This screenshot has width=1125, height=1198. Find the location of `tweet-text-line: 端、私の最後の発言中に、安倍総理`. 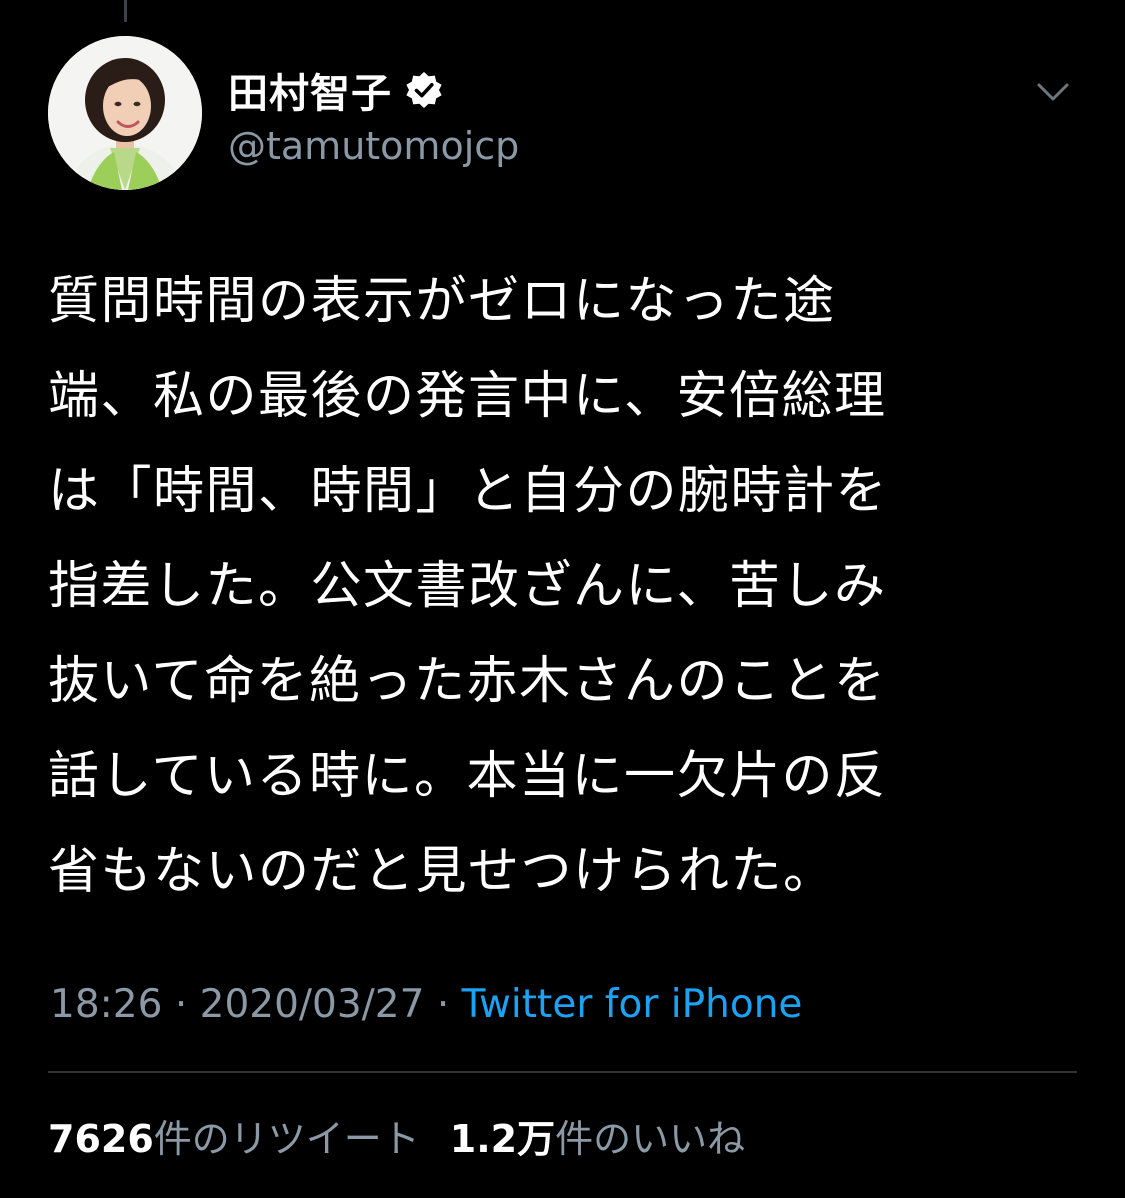

tweet-text-line: 端、私の最後の発言中に、安倍総理 is located at coordinates (467, 396).